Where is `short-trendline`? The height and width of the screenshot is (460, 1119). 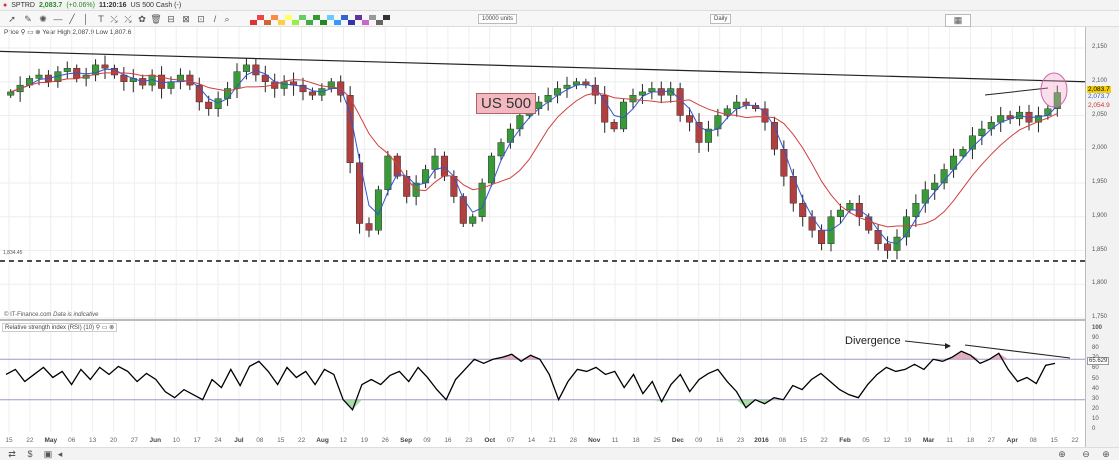 short-trendline is located at coordinates (1016, 91).